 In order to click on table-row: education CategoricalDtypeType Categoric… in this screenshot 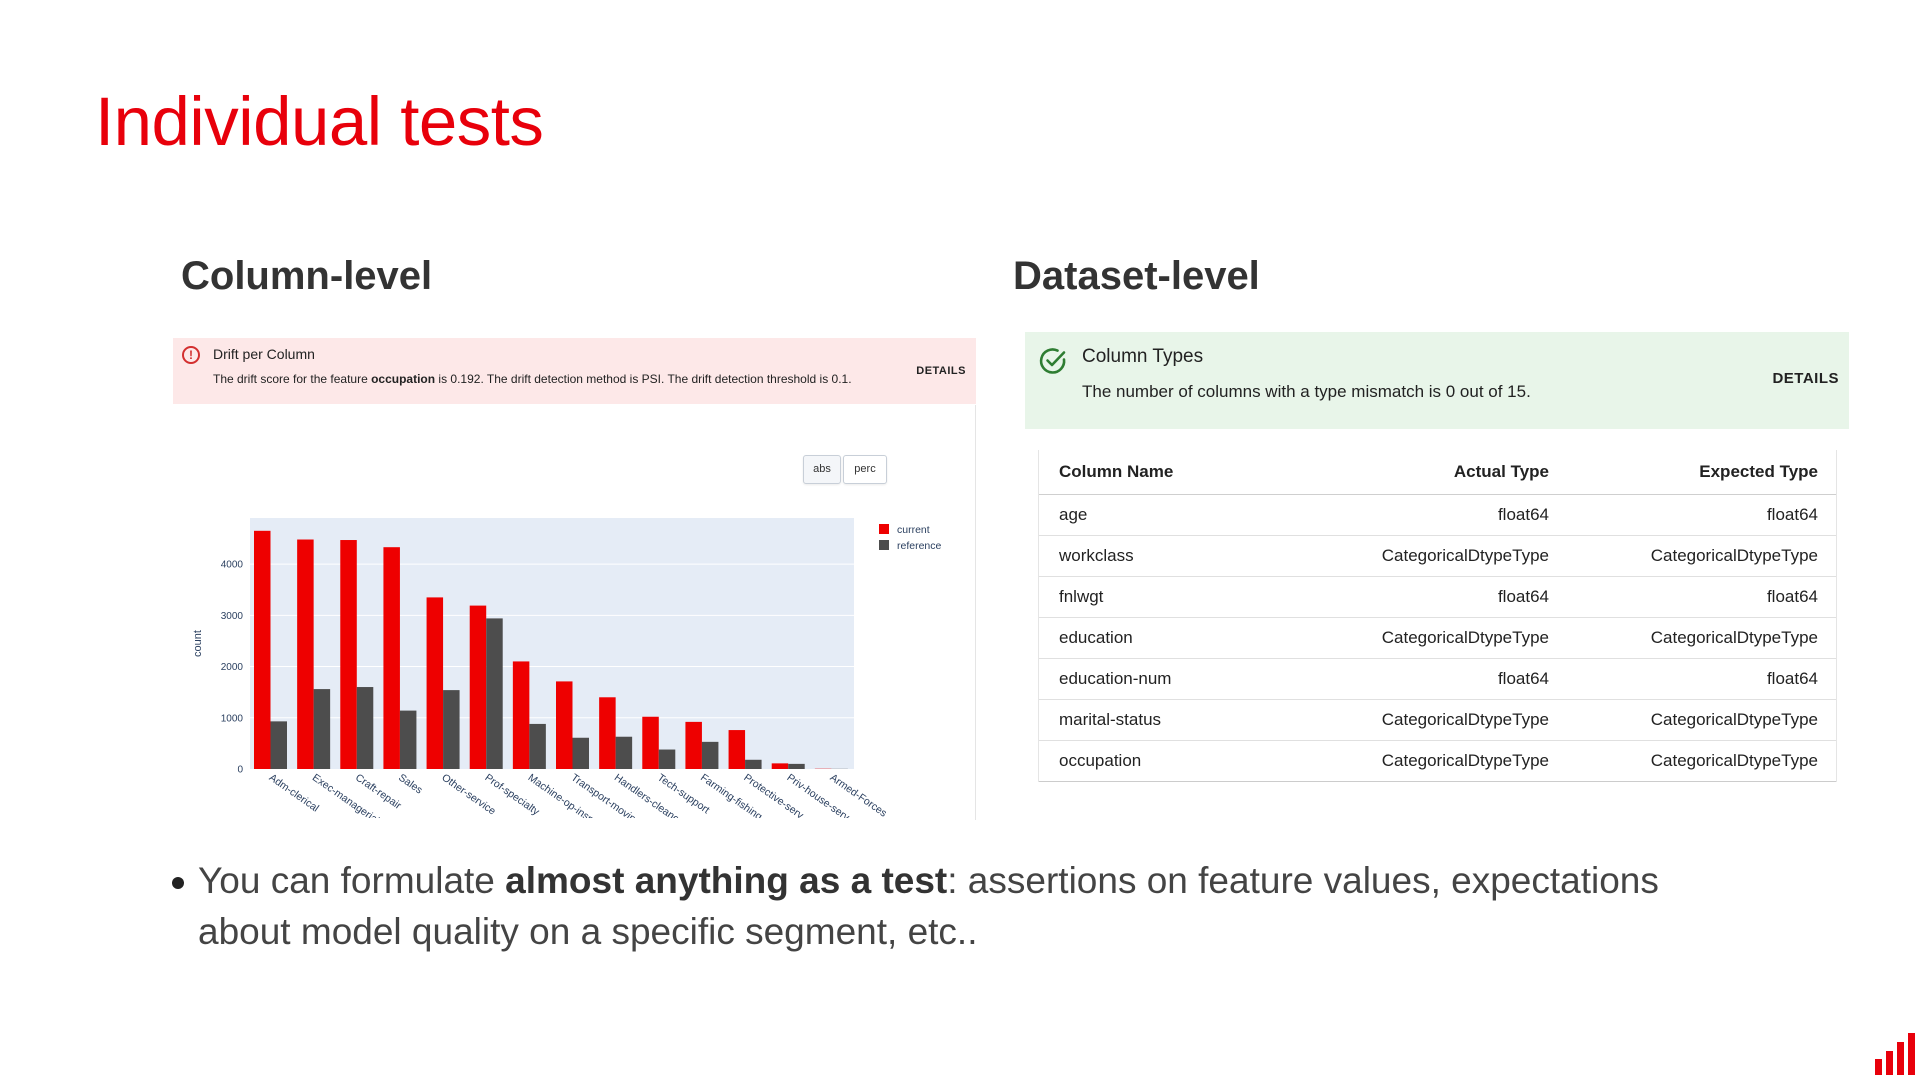, I will do `click(1437, 638)`.